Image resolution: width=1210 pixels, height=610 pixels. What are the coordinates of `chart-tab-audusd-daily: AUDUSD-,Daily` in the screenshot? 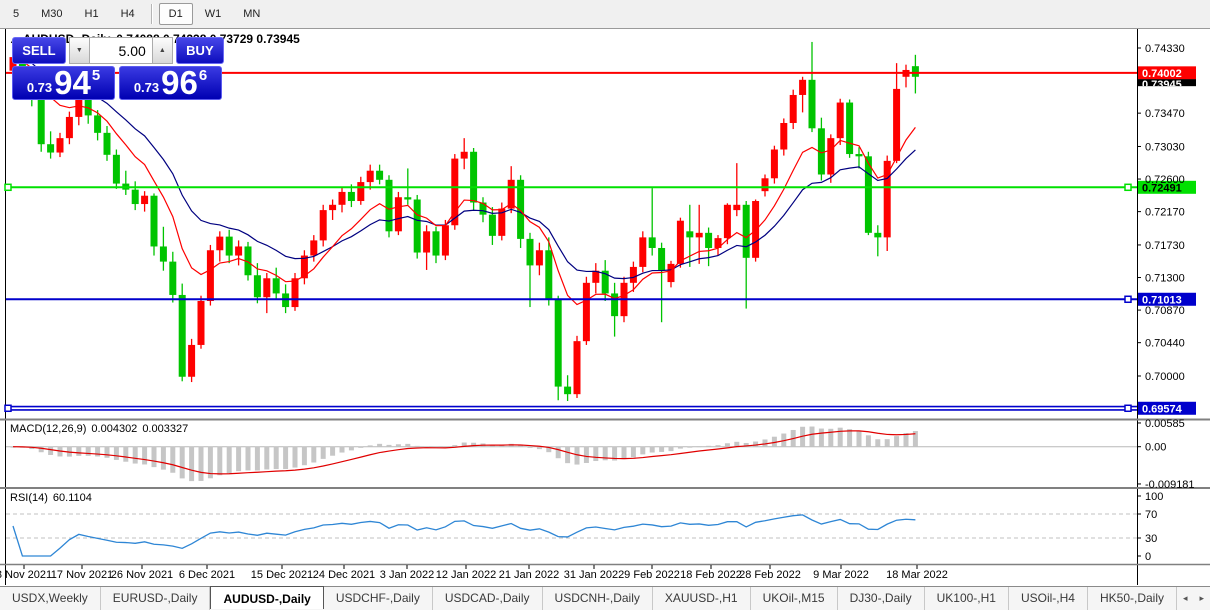 It's located at (267, 597).